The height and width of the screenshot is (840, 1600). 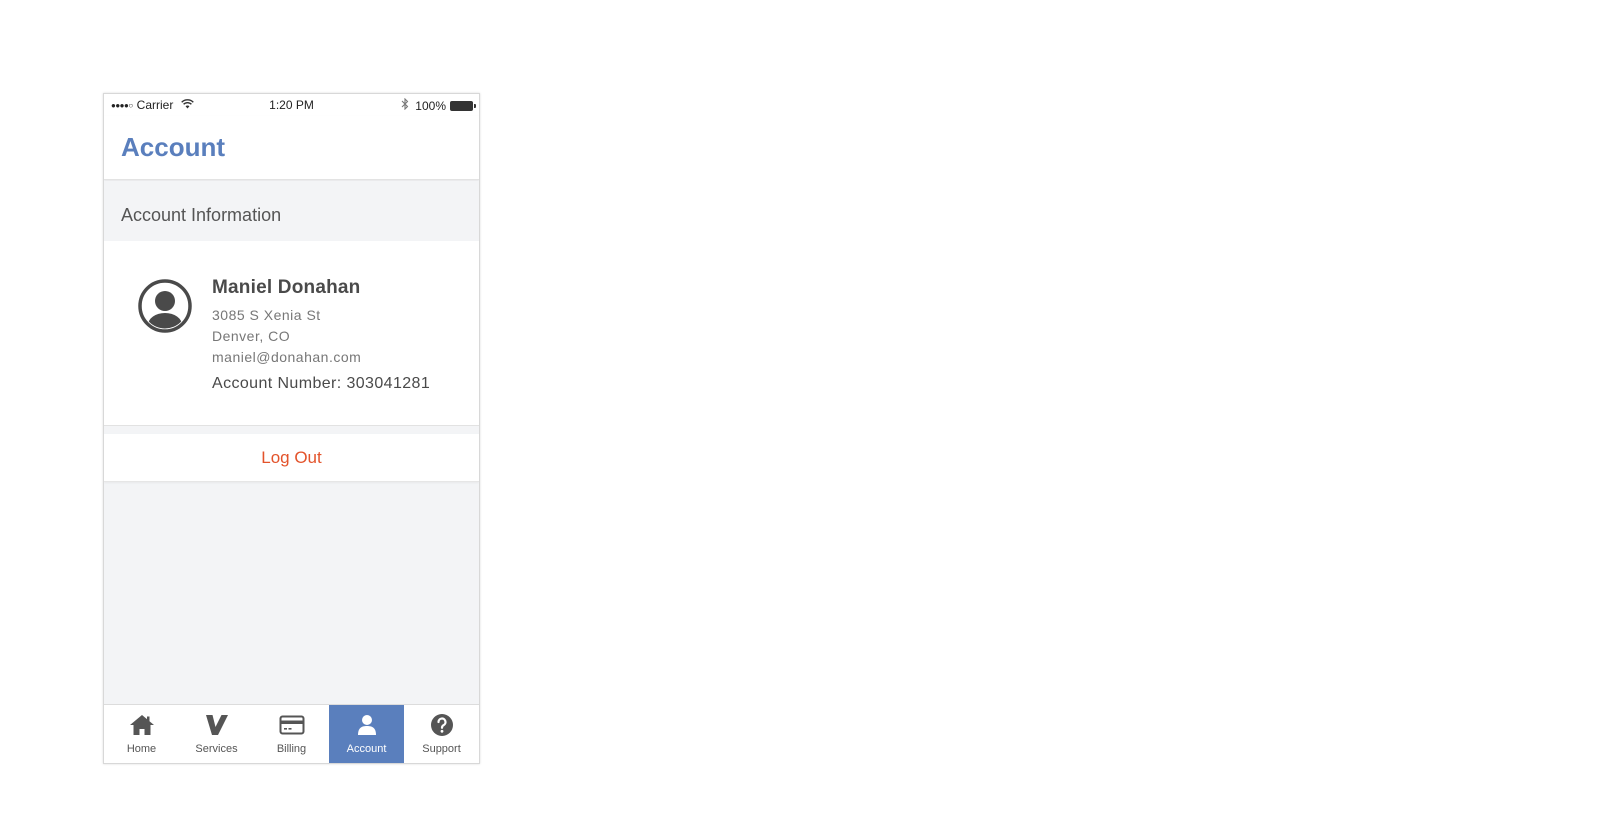 I want to click on tab-home-label: Home, so click(x=141, y=749).